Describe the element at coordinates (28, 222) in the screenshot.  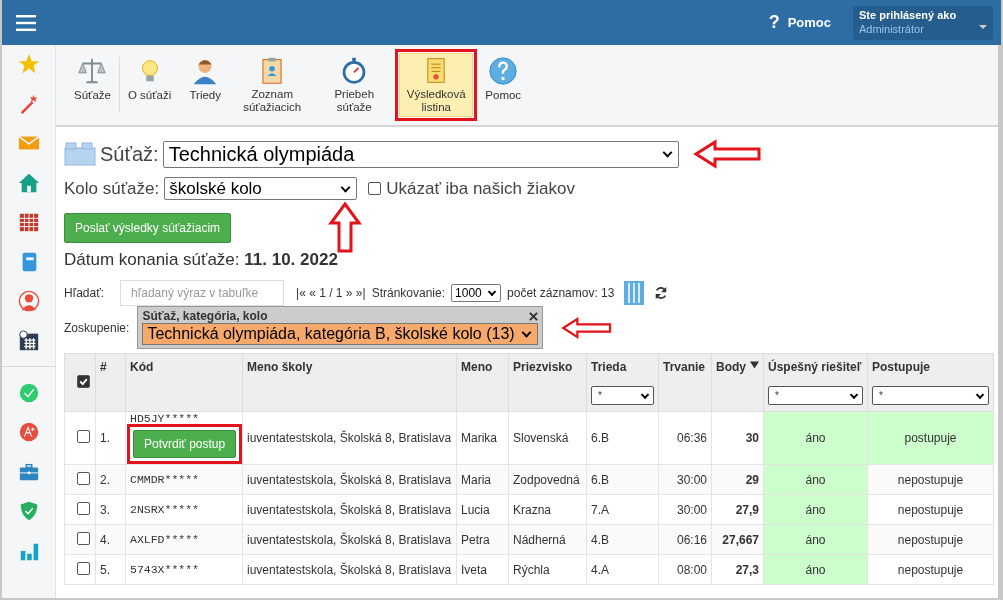
I see `grid-icon` at that location.